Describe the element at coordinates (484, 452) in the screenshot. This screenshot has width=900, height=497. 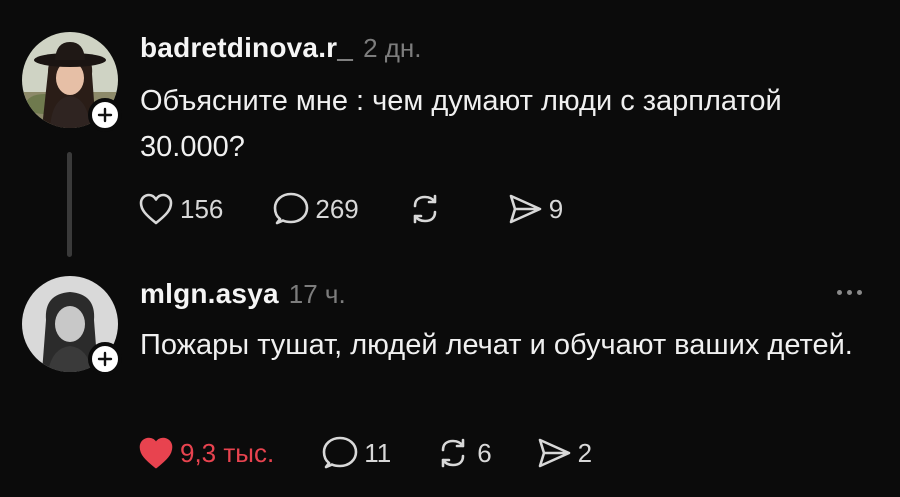
I see `repost-count: 6` at that location.